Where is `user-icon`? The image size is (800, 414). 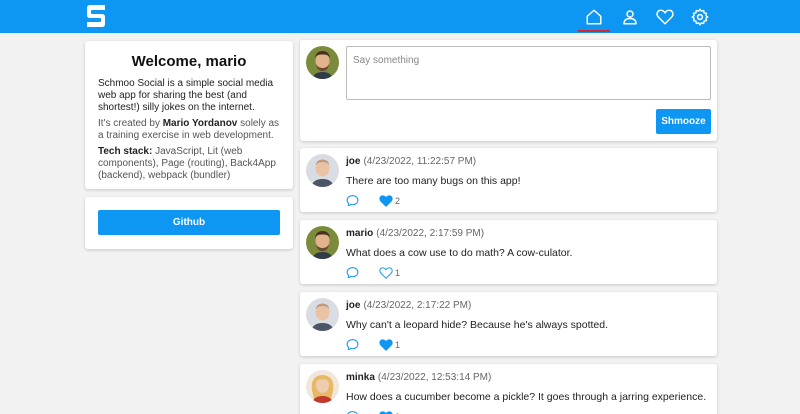 user-icon is located at coordinates (630, 16).